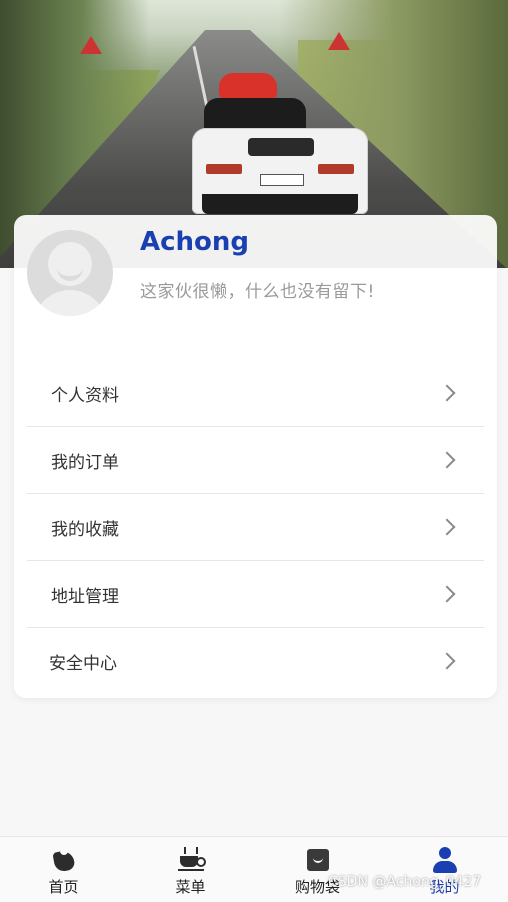 This screenshot has height=902, width=508. I want to click on user-icon, so click(445, 860).